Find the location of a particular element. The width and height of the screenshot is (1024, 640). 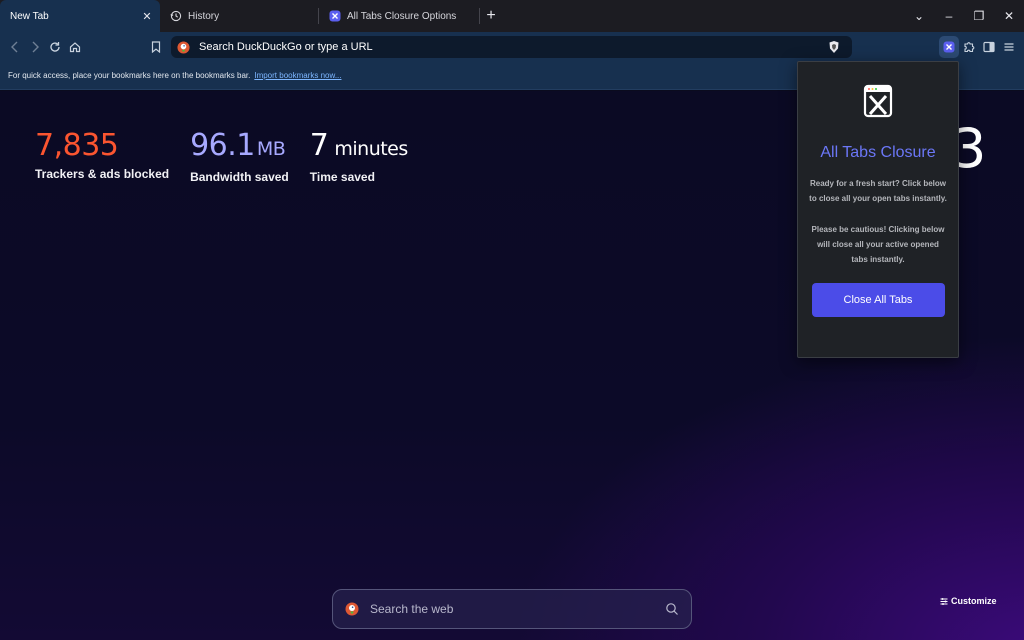

customize-label: Customize is located at coordinates (974, 601).